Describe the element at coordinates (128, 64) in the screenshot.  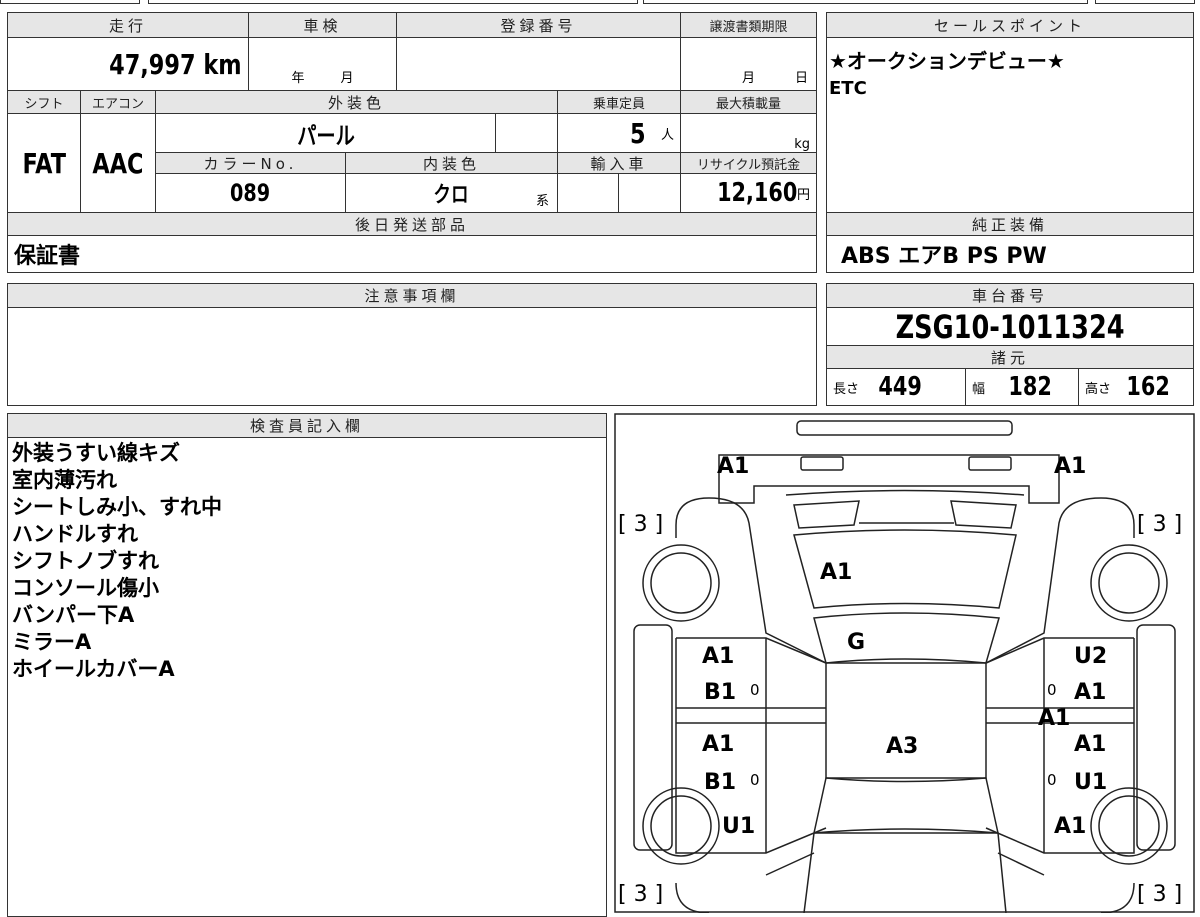
I see `mileage-value: 47,997 km` at that location.